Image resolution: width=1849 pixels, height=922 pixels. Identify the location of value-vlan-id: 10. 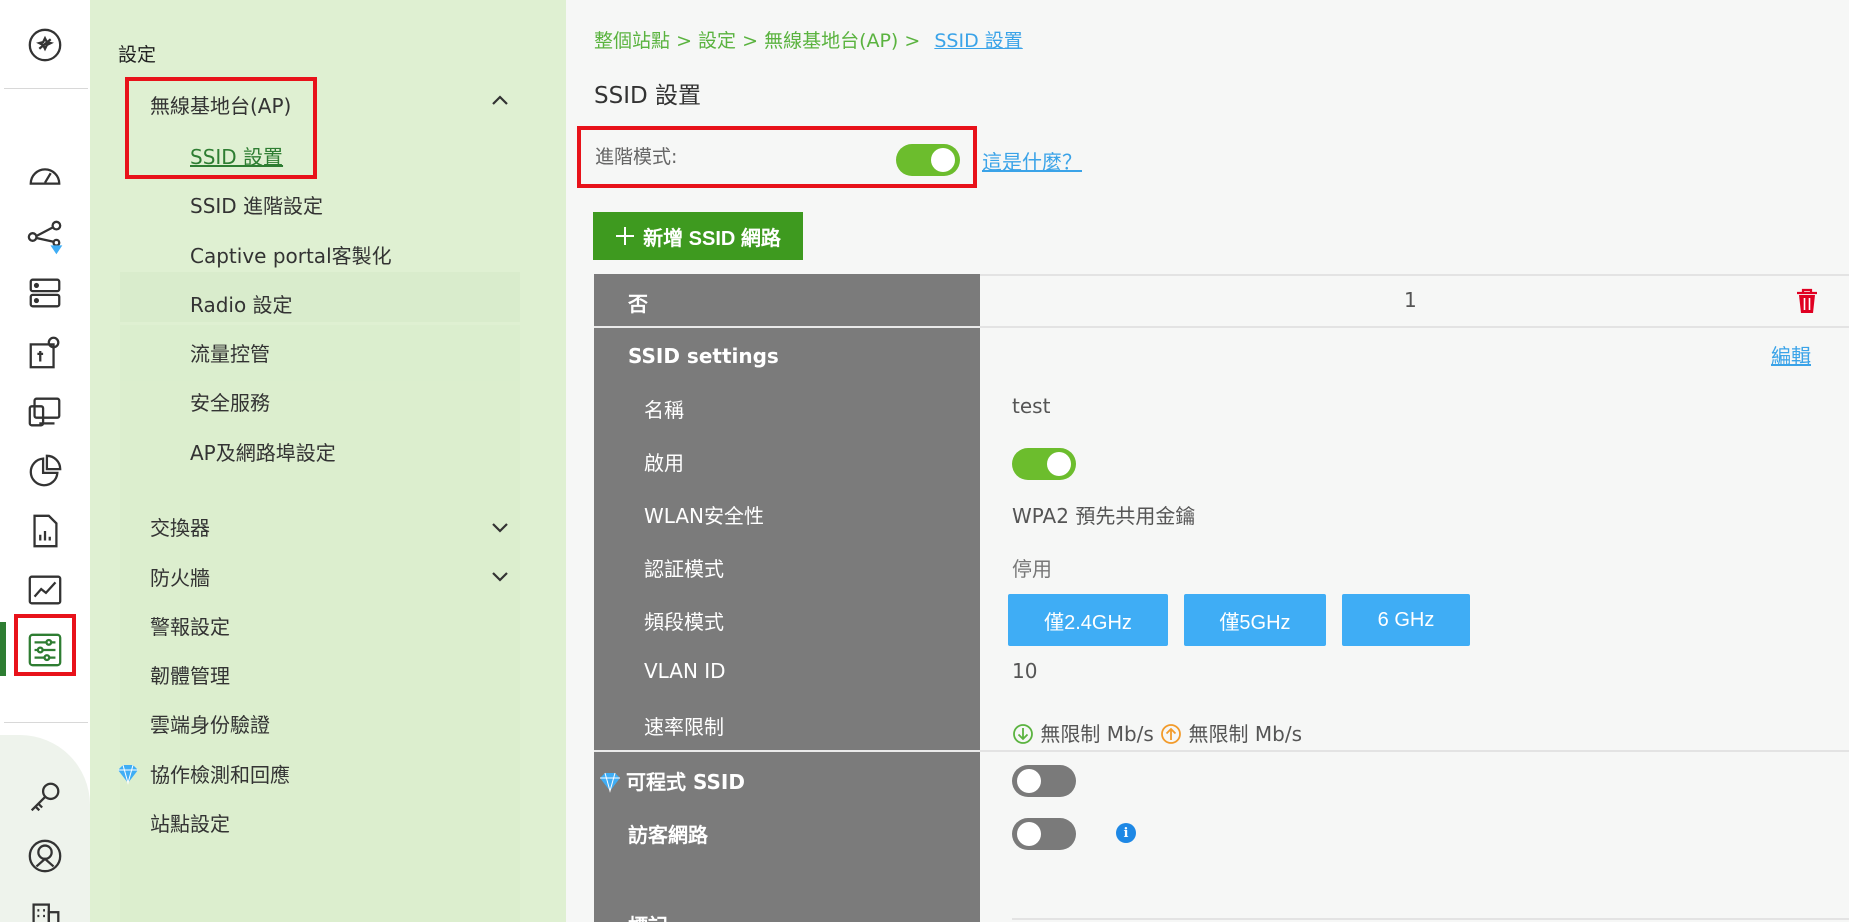
(1025, 671).